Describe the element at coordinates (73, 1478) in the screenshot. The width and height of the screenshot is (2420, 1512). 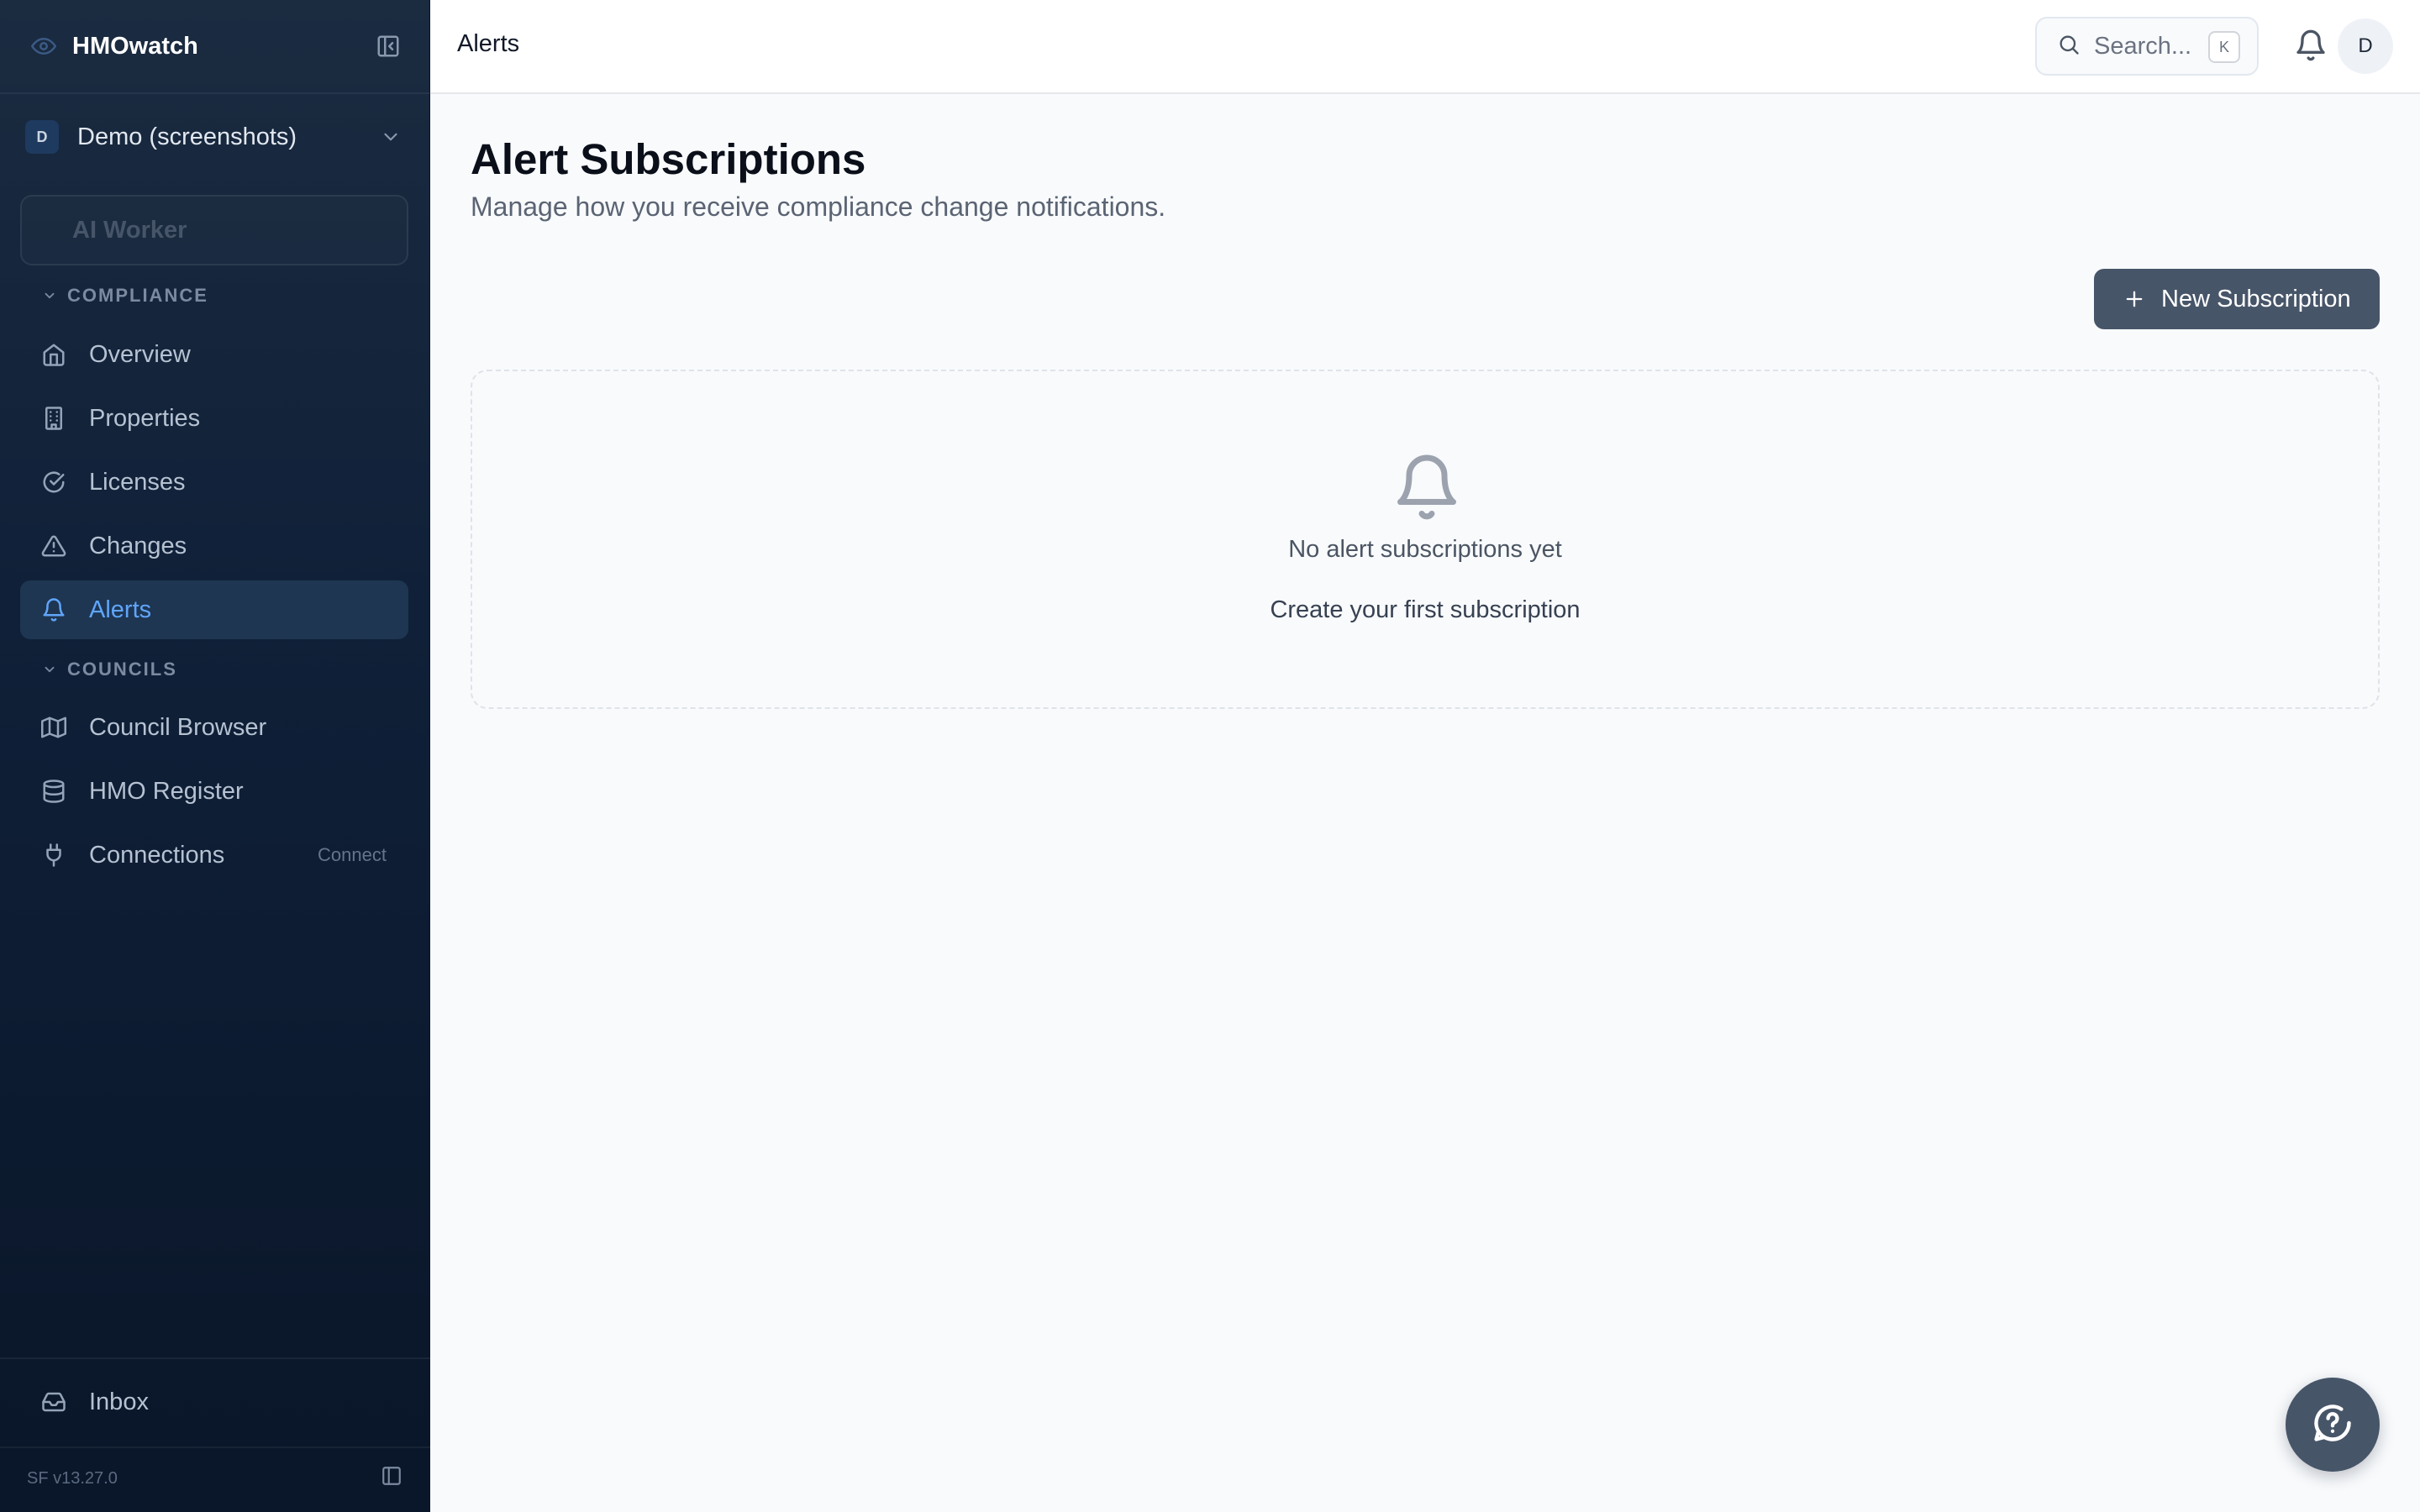
I see `version-label: SF v13.27.0` at that location.